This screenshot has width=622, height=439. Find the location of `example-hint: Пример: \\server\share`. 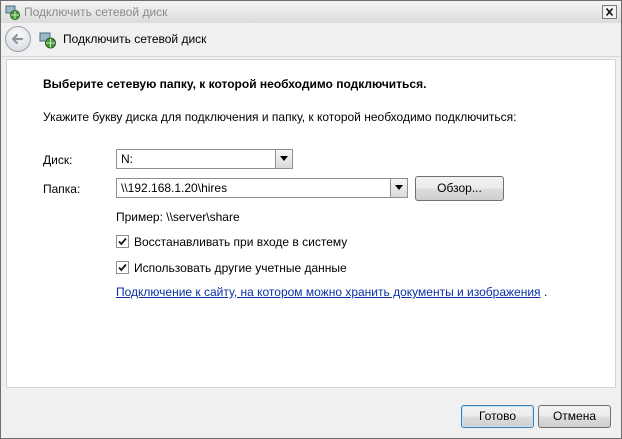

example-hint: Пример: \\server\share is located at coordinates (178, 217).